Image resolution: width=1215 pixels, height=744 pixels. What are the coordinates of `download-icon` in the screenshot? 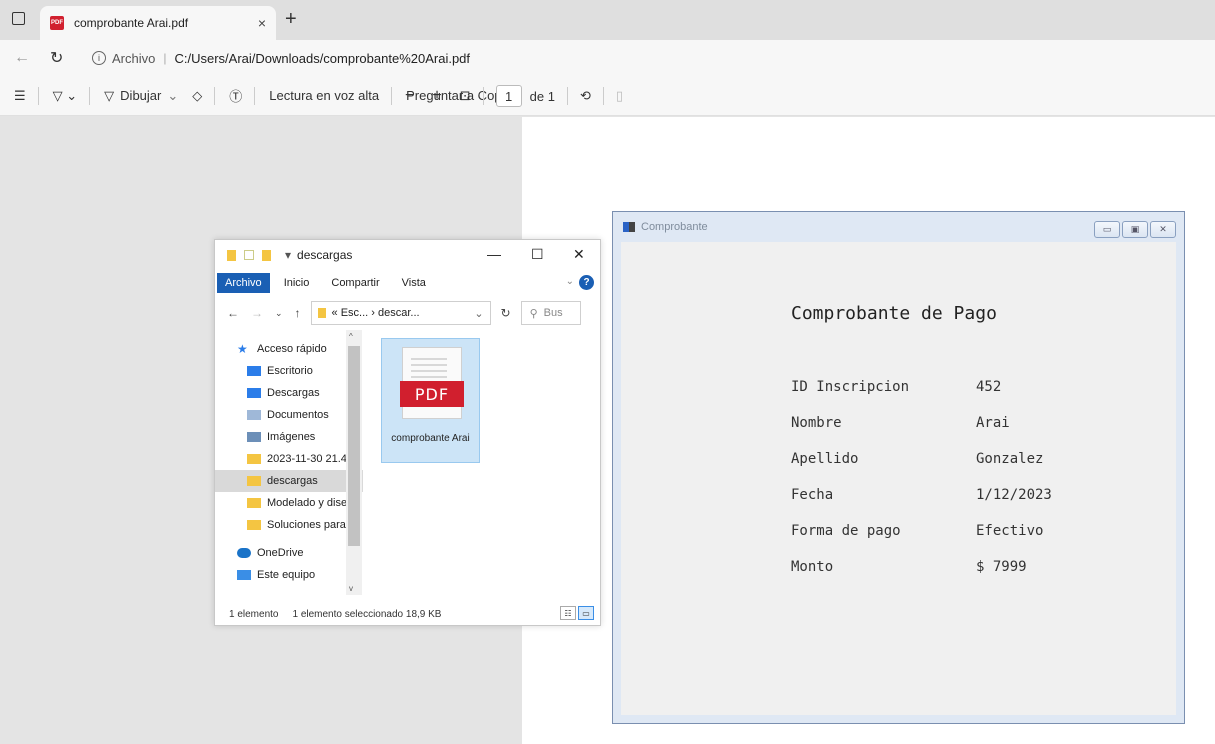 It's located at (254, 393).